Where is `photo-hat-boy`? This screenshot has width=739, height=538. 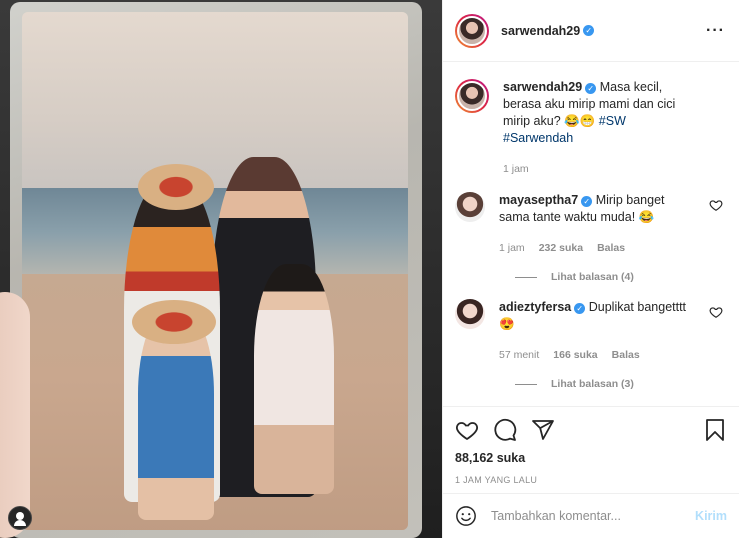
photo-hat-boy is located at coordinates (174, 322).